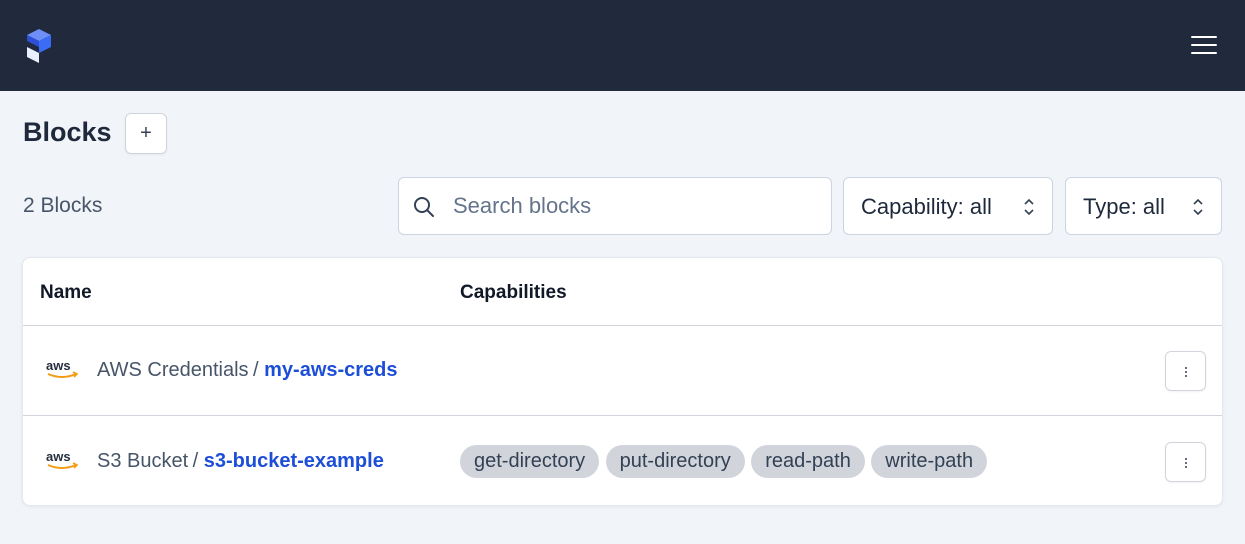 The width and height of the screenshot is (1245, 544). What do you see at coordinates (146, 133) in the screenshot?
I see `add-block-button: +` at bounding box center [146, 133].